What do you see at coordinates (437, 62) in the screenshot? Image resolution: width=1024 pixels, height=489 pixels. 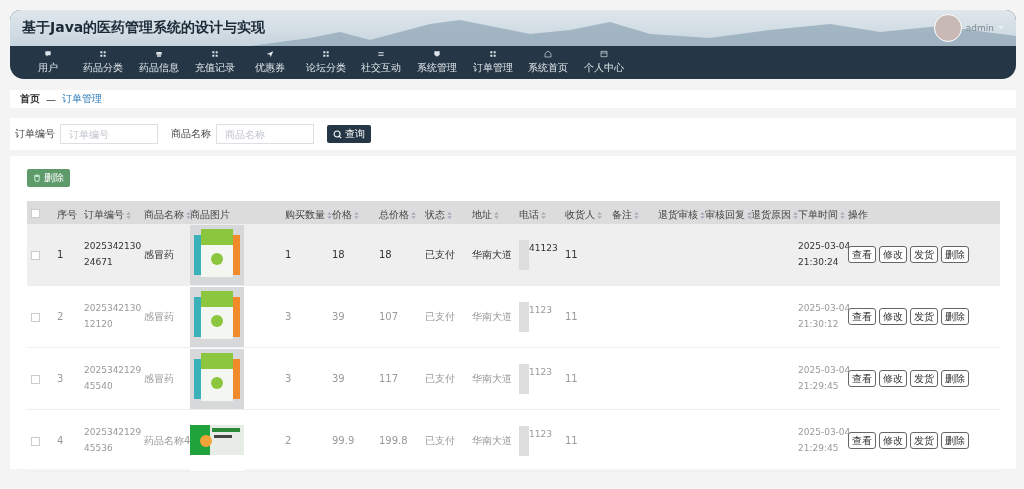 I see `nav-item: 系统管理` at bounding box center [437, 62].